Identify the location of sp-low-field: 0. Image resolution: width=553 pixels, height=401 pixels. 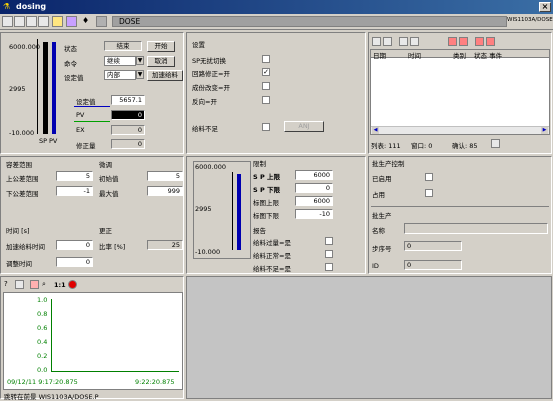
(314, 188).